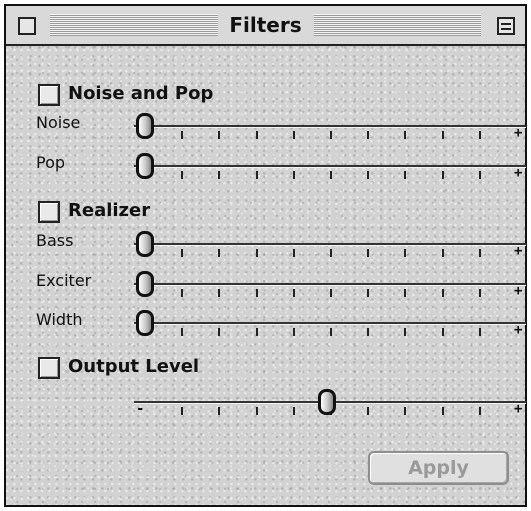 Image resolution: width=531 pixels, height=511 pixels. Describe the element at coordinates (506, 26) in the screenshot. I see `collapse-box` at that location.